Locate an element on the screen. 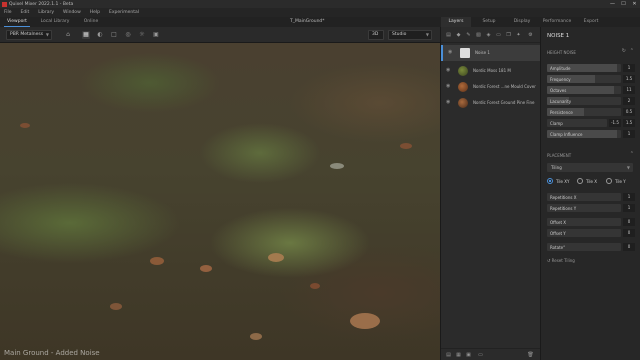  slider-track: Repetitions Y is located at coordinates (584, 208).